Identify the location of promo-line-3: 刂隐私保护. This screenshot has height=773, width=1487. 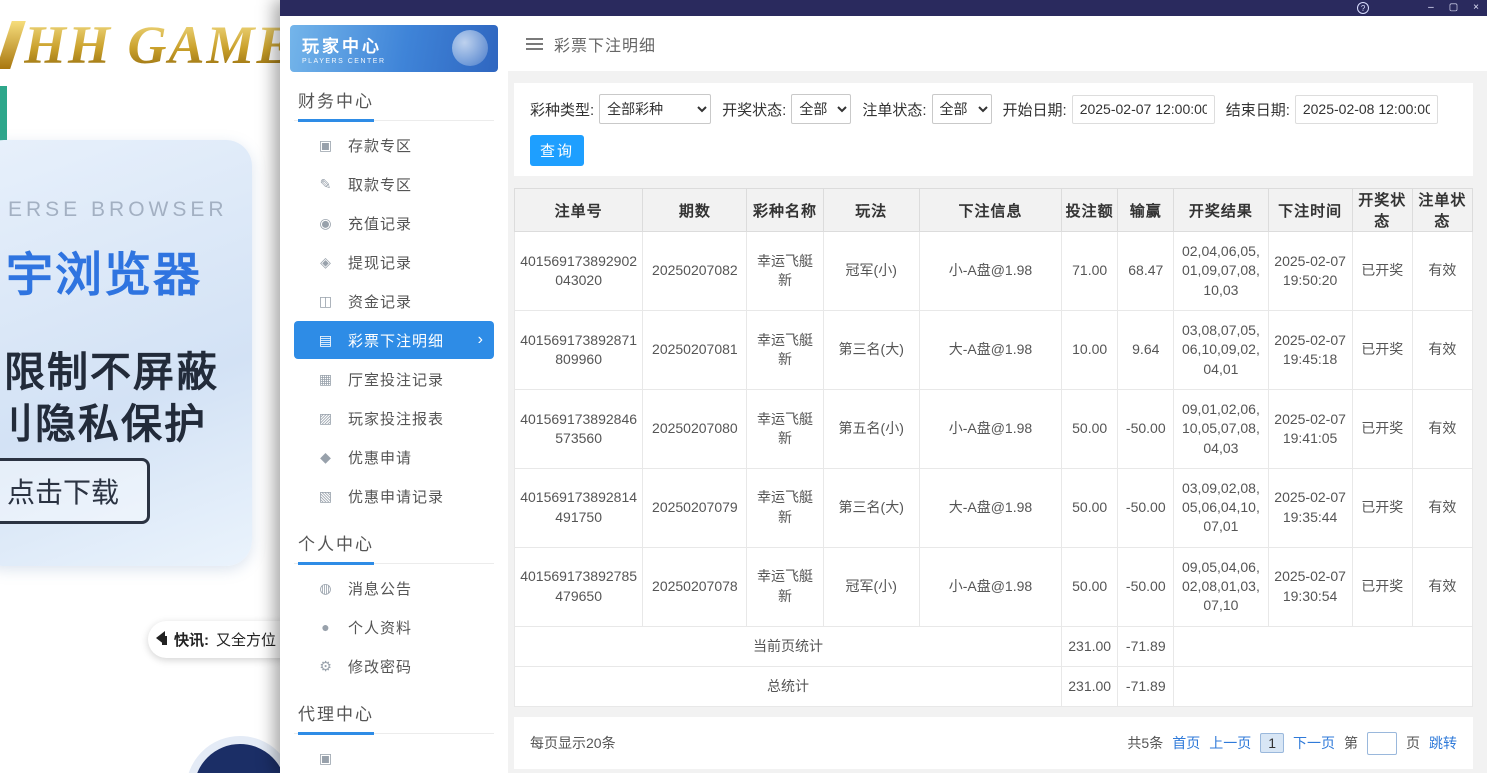
(103, 424).